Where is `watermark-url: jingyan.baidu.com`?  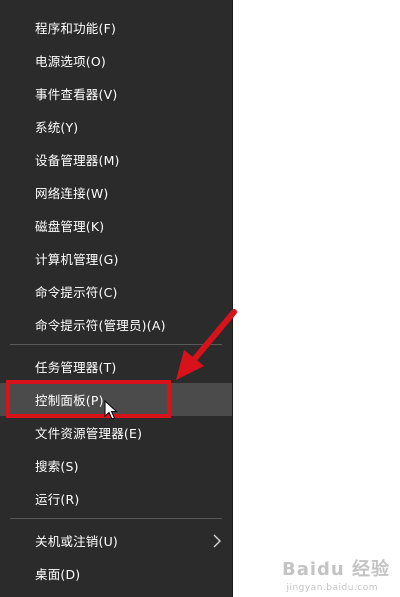 watermark-url: jingyan.baidu.com is located at coordinates (332, 588).